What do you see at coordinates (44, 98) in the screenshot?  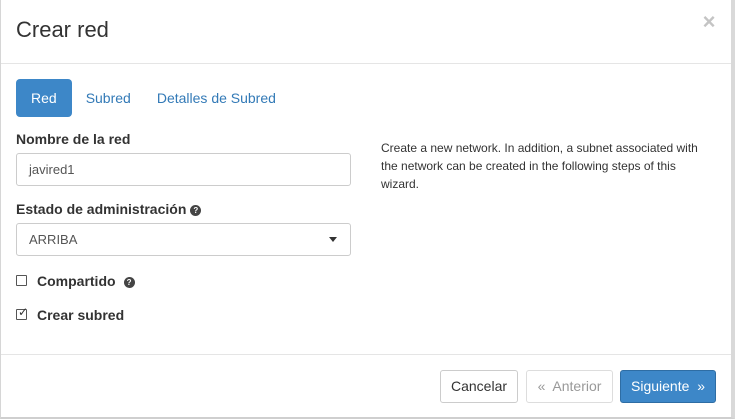 I see `tab-red: Red` at bounding box center [44, 98].